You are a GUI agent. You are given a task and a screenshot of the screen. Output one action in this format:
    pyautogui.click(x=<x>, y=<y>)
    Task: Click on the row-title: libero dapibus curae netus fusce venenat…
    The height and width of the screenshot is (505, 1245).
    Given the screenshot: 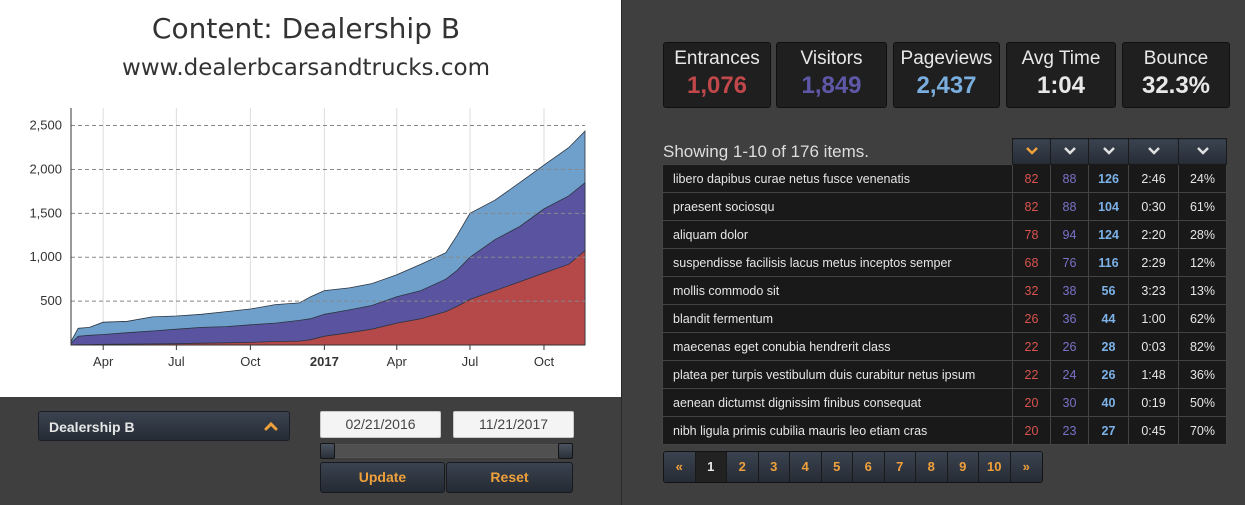 What is the action you would take?
    pyautogui.click(x=837, y=178)
    